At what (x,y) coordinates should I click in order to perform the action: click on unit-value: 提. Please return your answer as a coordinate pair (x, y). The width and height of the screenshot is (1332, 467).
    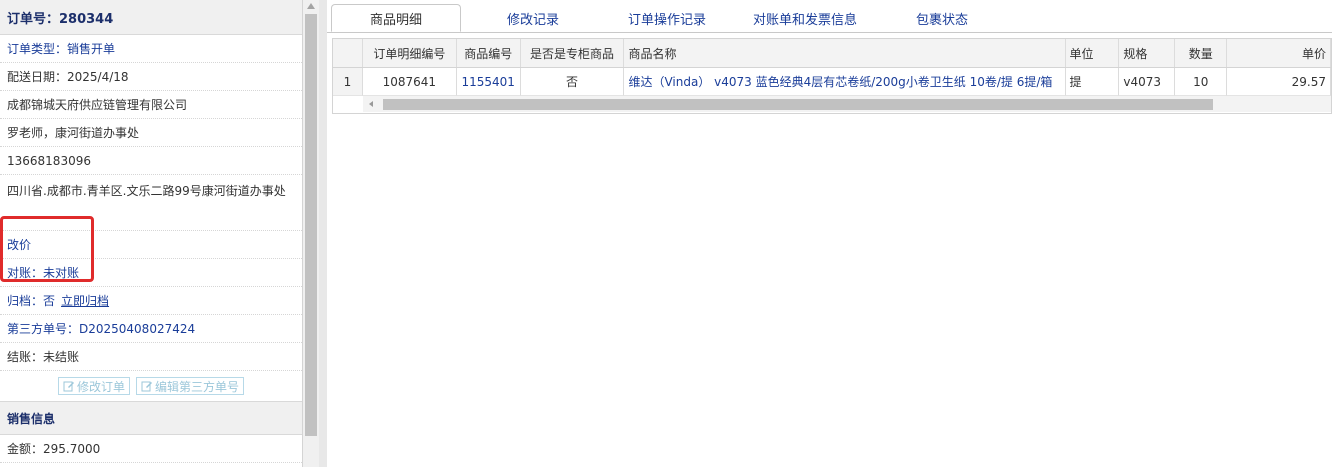
    Looking at the image, I should click on (1092, 82).